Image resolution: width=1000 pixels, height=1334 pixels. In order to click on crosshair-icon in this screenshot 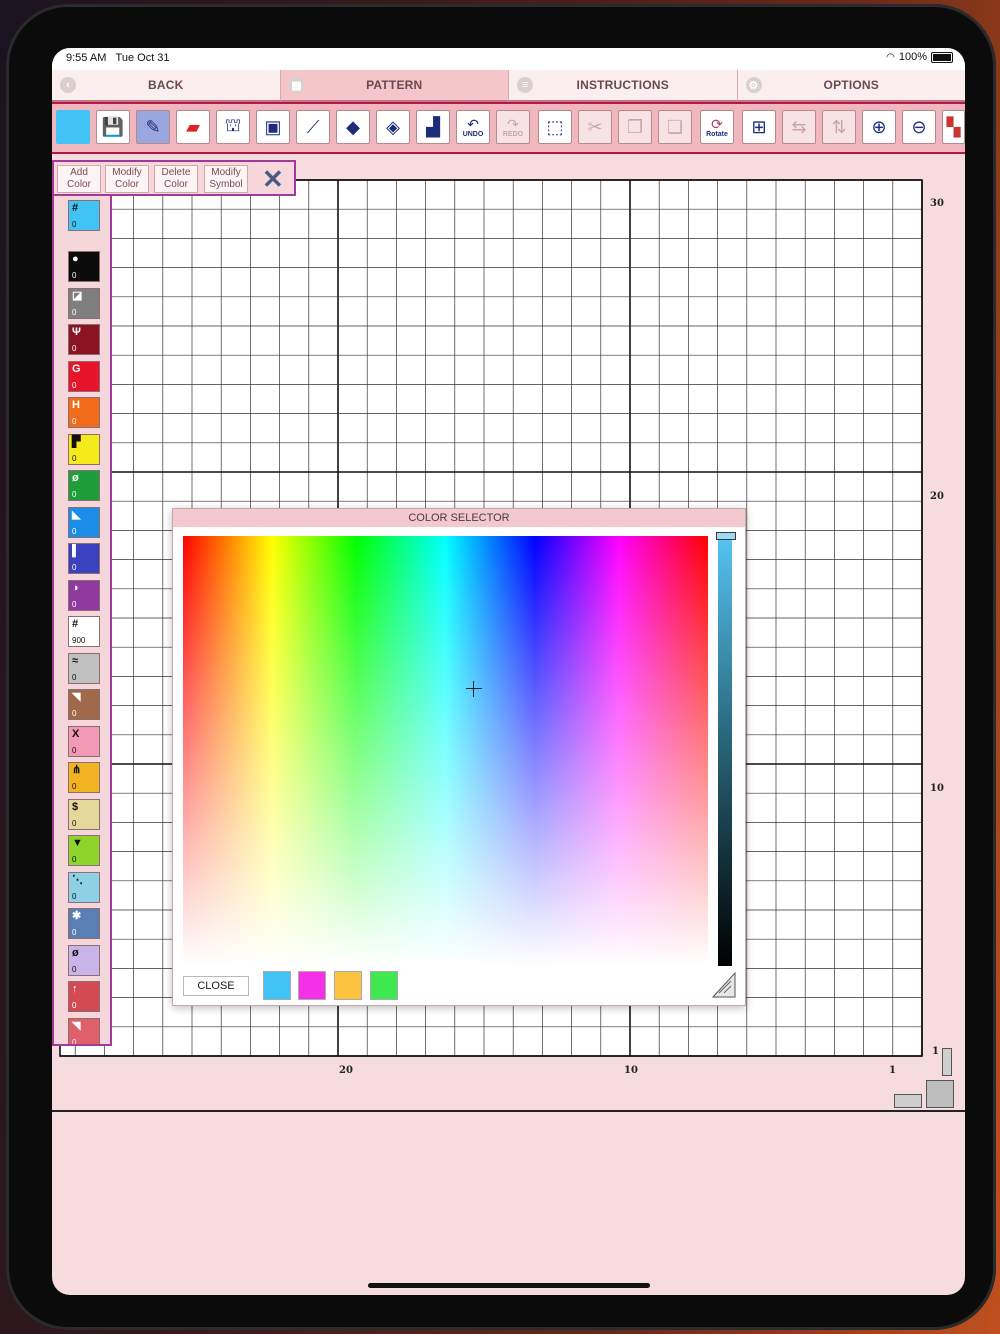, I will do `click(474, 689)`.